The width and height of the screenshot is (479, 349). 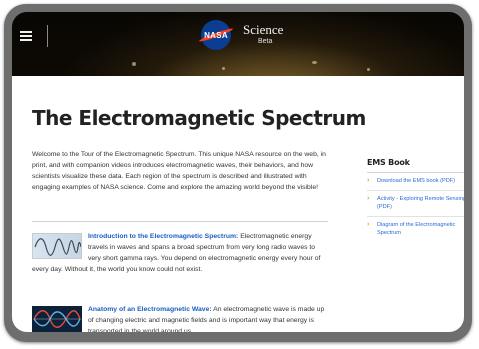 I want to click on sidebar-divider, so click(x=415, y=172).